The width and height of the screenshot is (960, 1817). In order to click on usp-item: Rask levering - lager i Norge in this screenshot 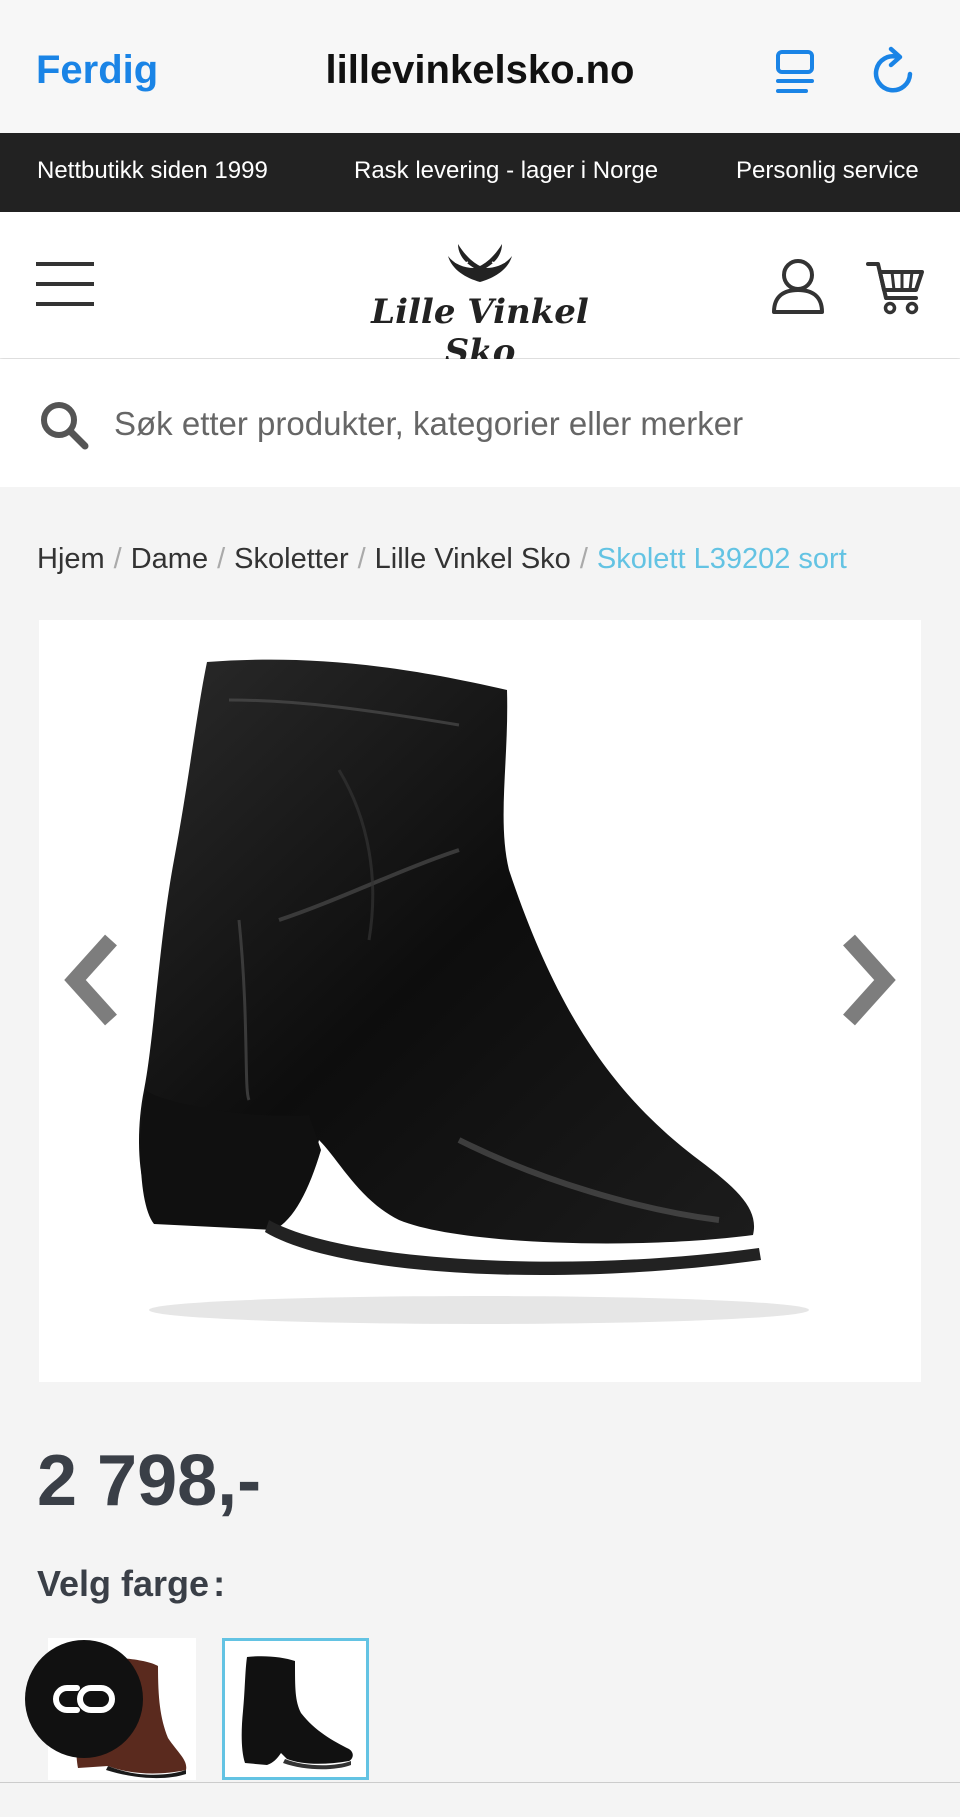, I will do `click(506, 170)`.